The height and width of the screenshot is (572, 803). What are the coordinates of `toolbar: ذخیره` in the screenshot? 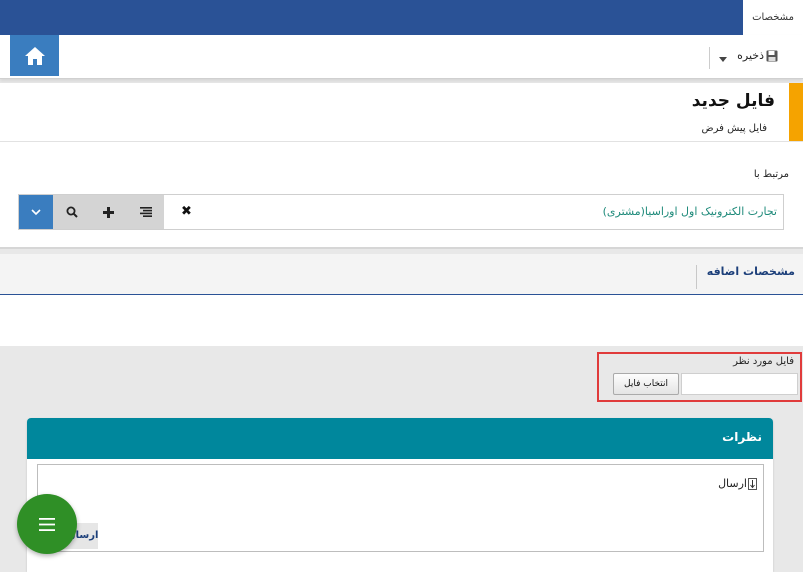 It's located at (401, 57).